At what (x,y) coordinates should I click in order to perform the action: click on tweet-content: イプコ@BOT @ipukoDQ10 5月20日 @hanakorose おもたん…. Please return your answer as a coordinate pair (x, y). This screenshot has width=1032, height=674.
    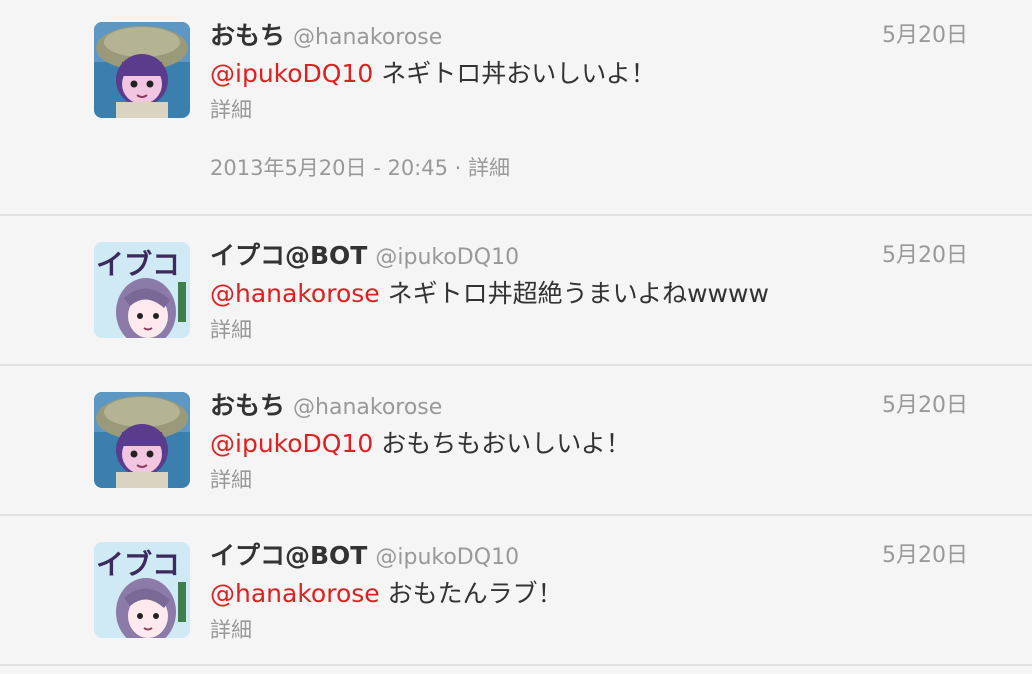
    Looking at the image, I should click on (591, 592).